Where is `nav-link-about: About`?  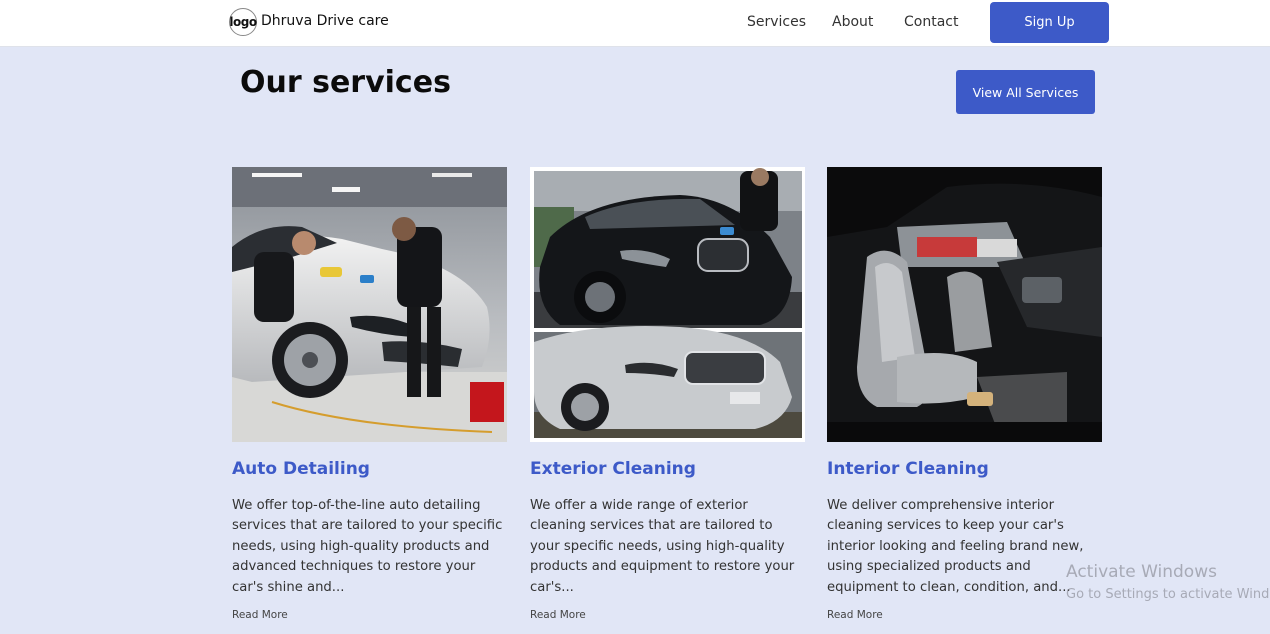 nav-link-about: About is located at coordinates (852, 22).